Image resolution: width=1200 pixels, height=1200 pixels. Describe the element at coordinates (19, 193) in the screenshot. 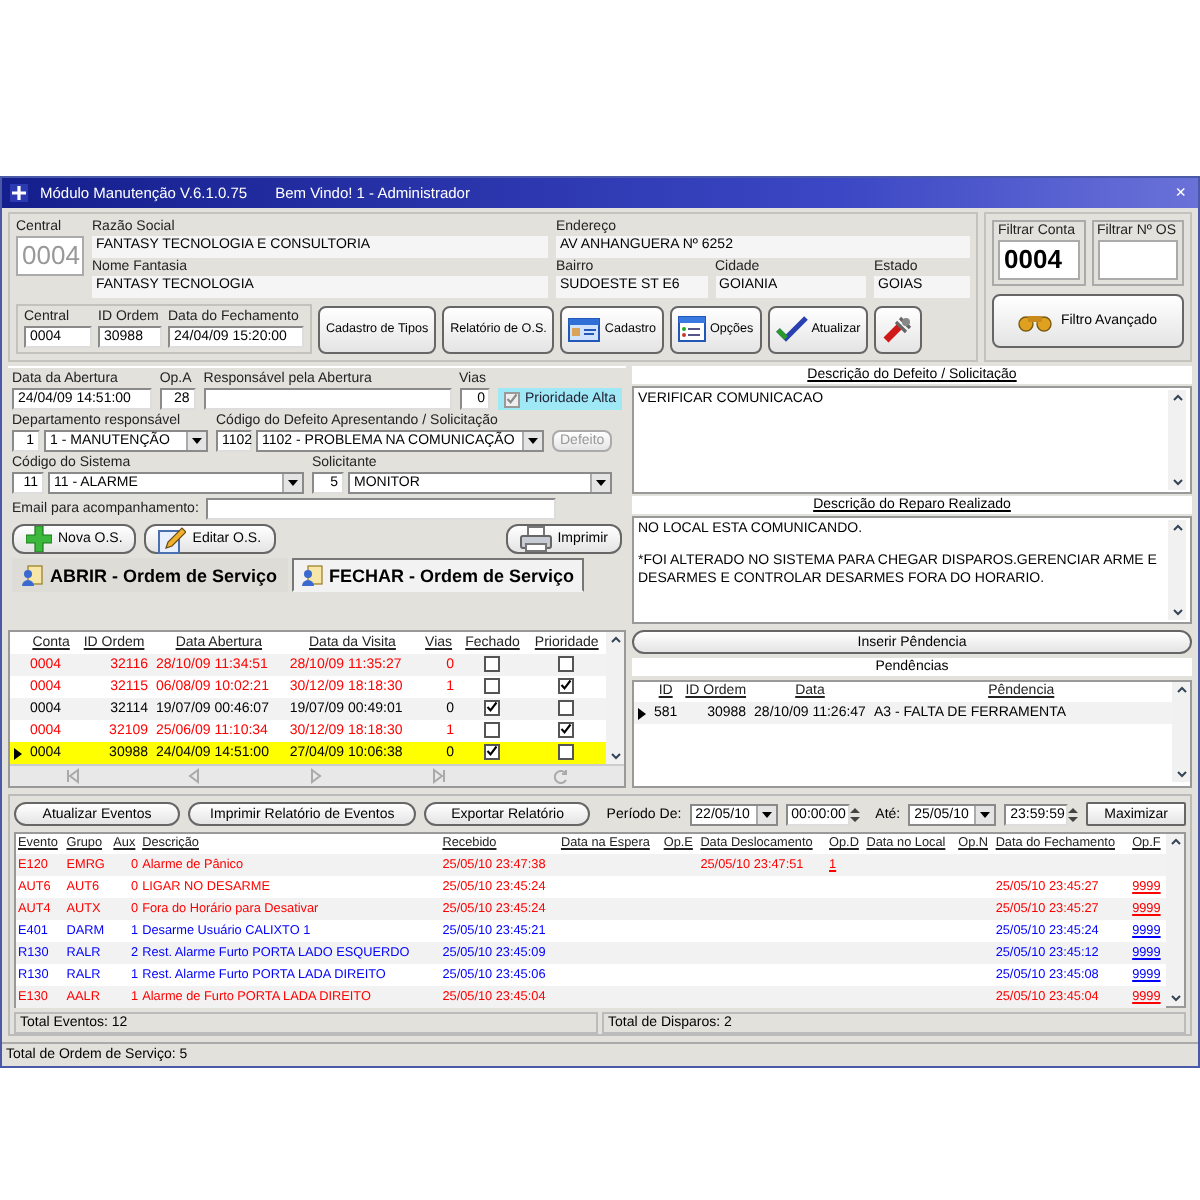

I see `app-icon` at that location.